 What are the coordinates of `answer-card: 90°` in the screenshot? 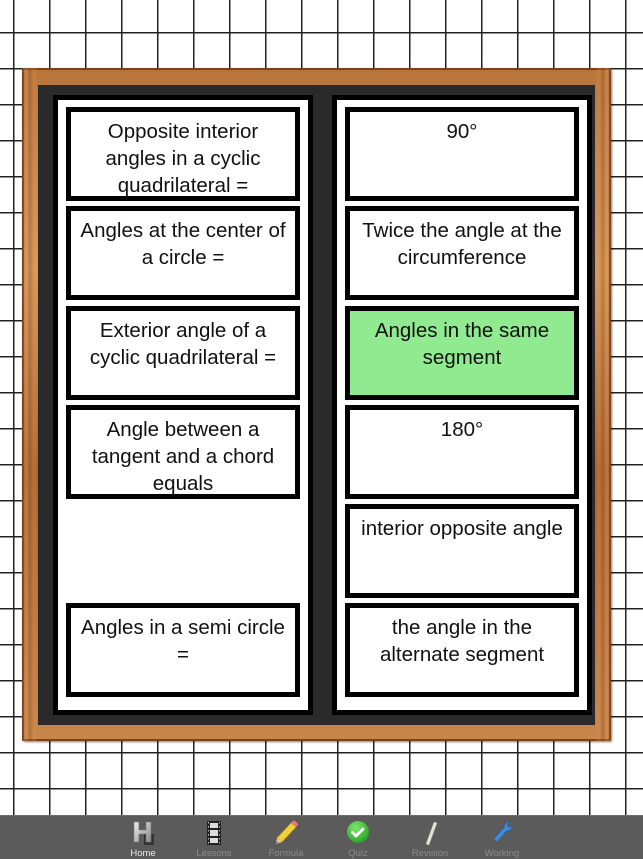 It's located at (462, 154).